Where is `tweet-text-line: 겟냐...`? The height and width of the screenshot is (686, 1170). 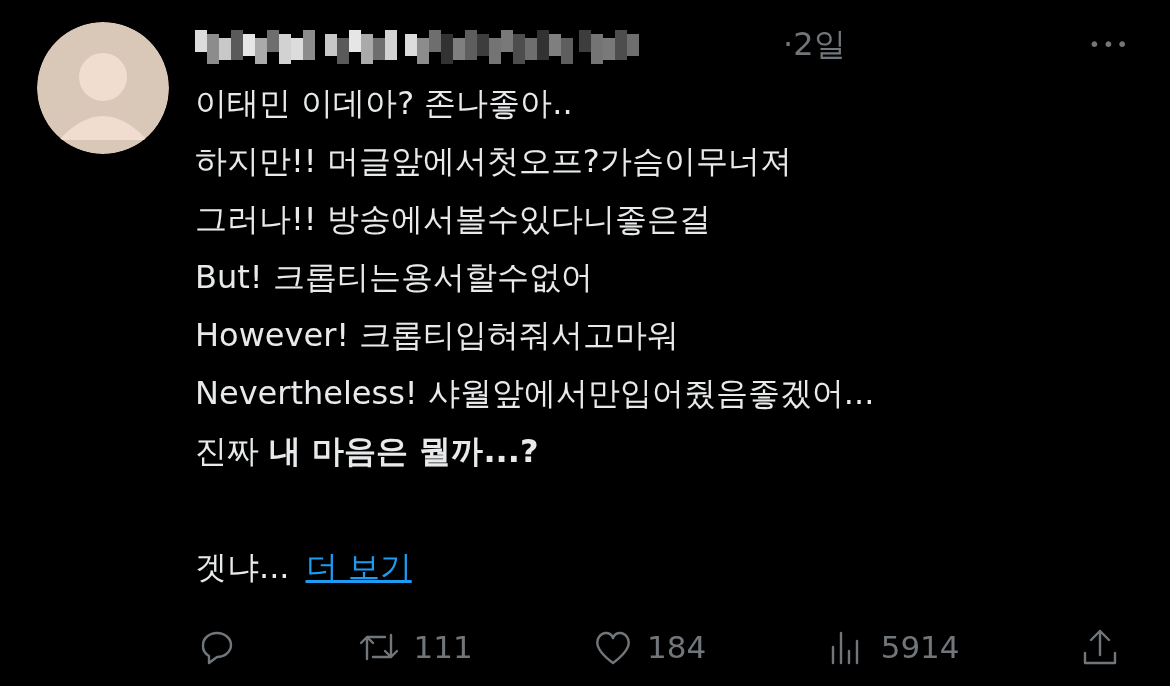 tweet-text-line: 겟냐... is located at coordinates (242, 567).